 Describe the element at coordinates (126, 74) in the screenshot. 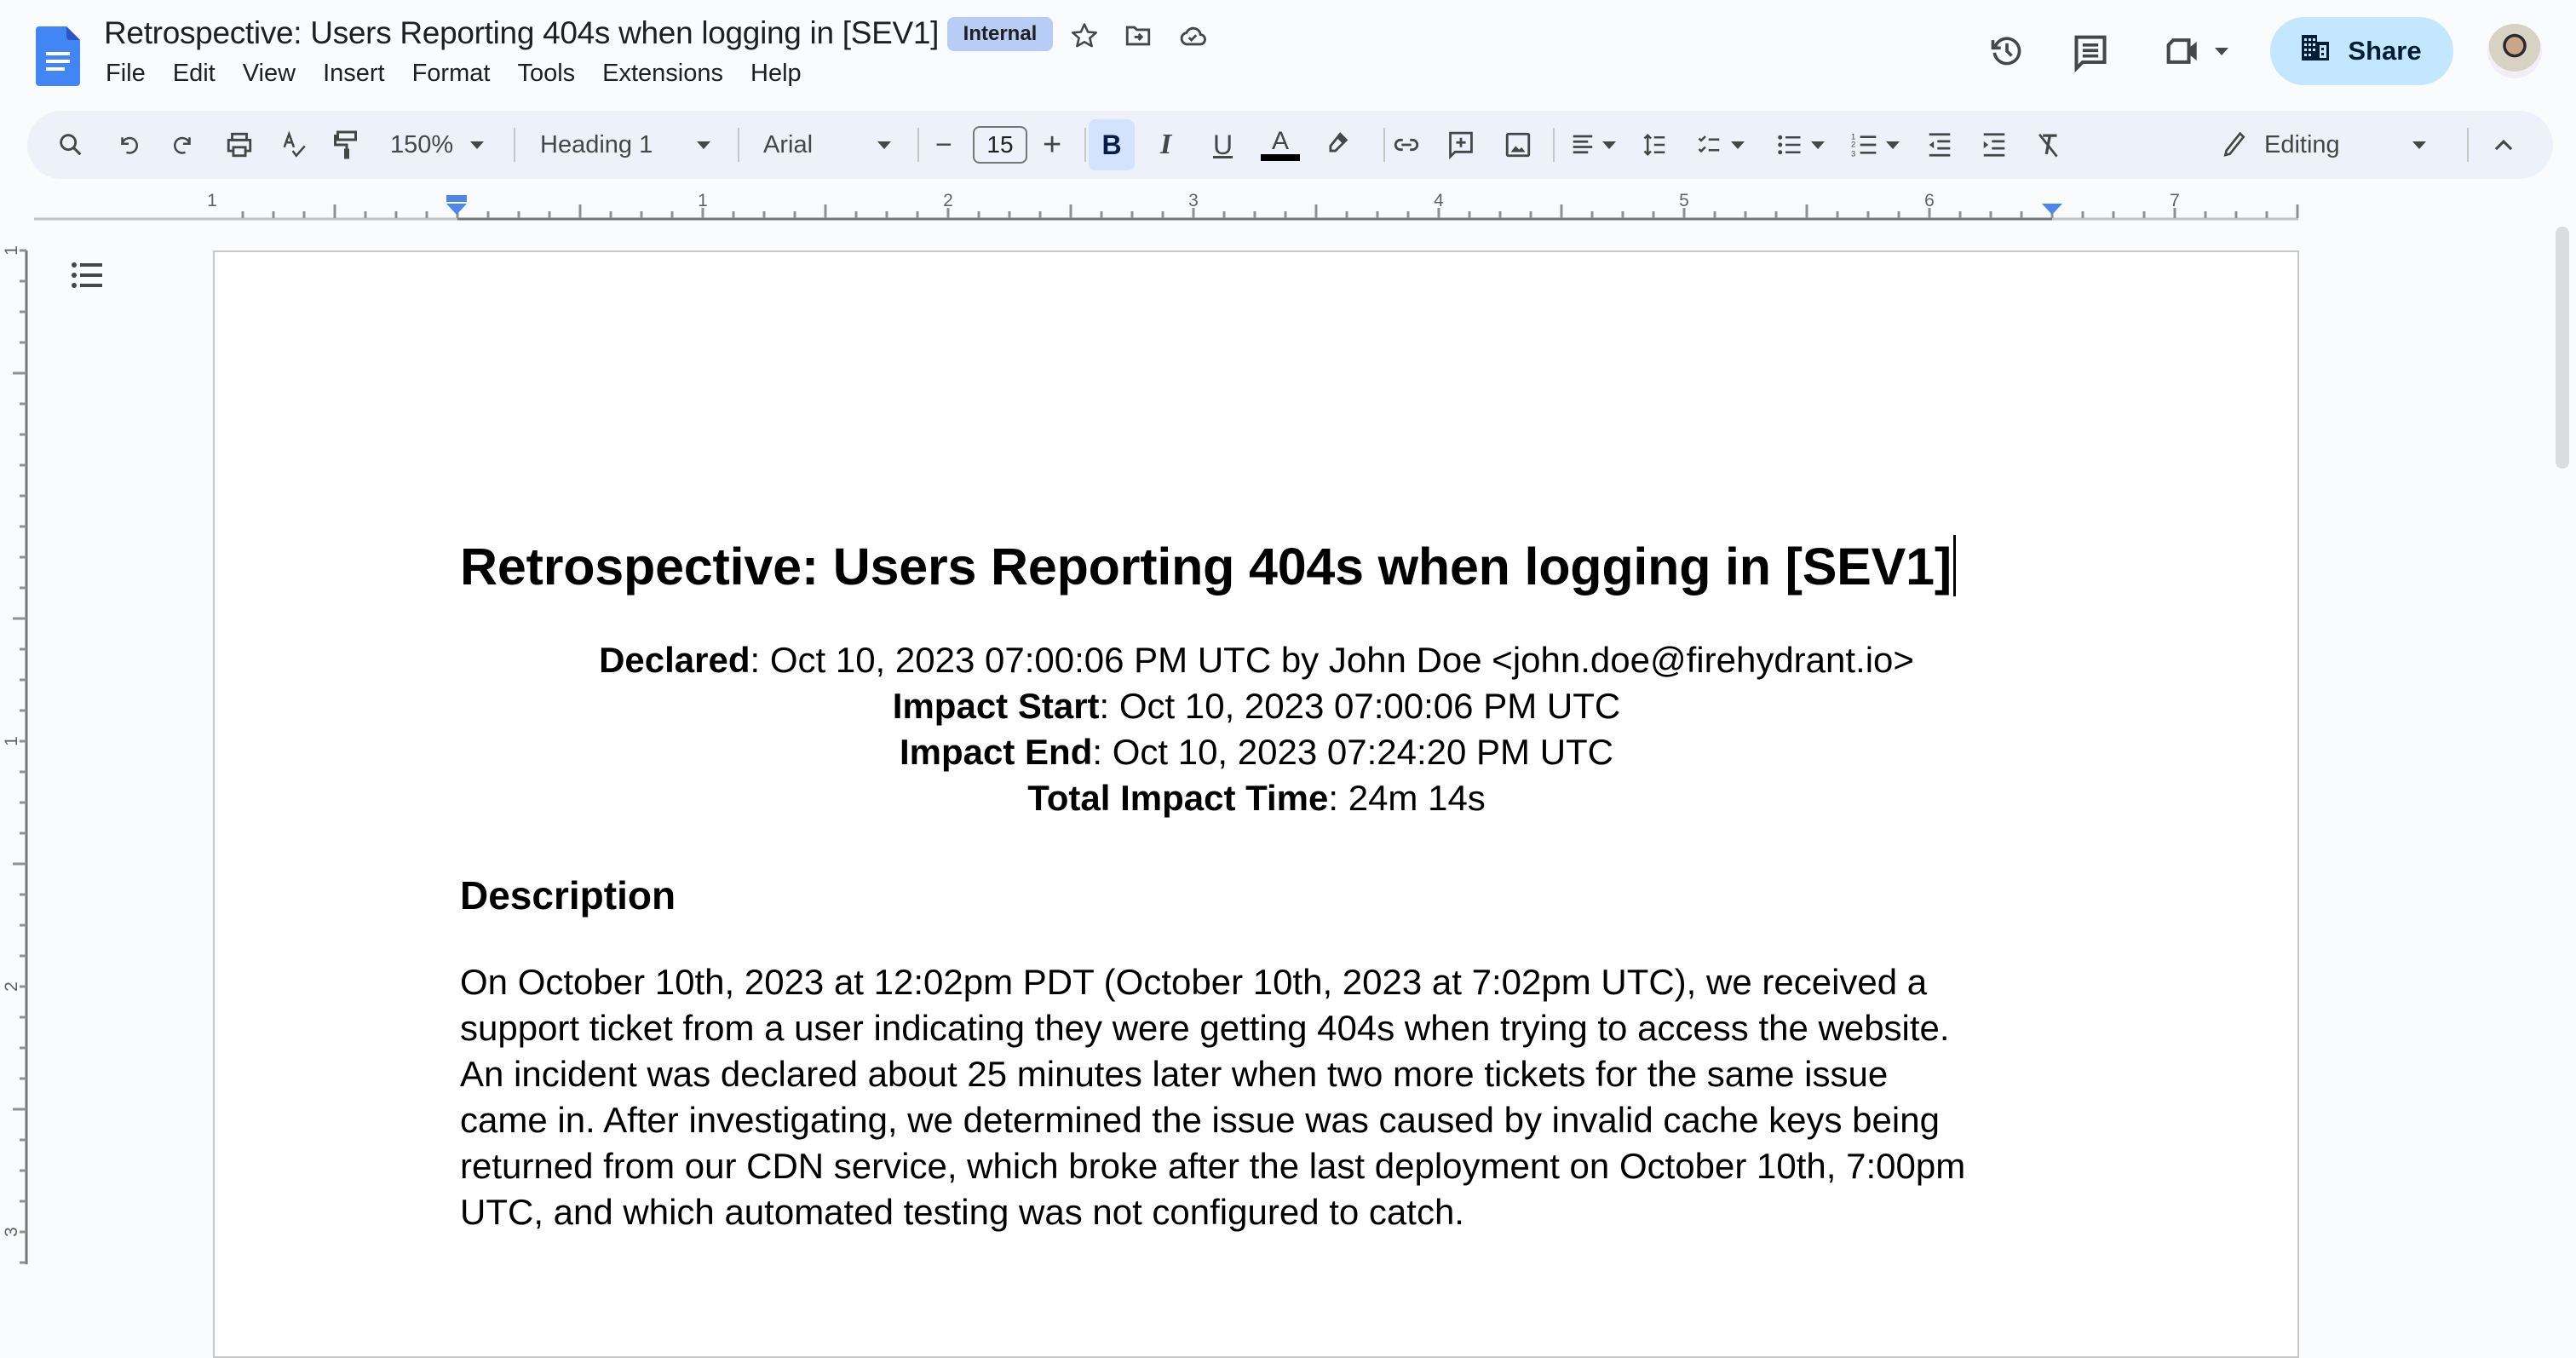

I see `menu-file: File` at that location.